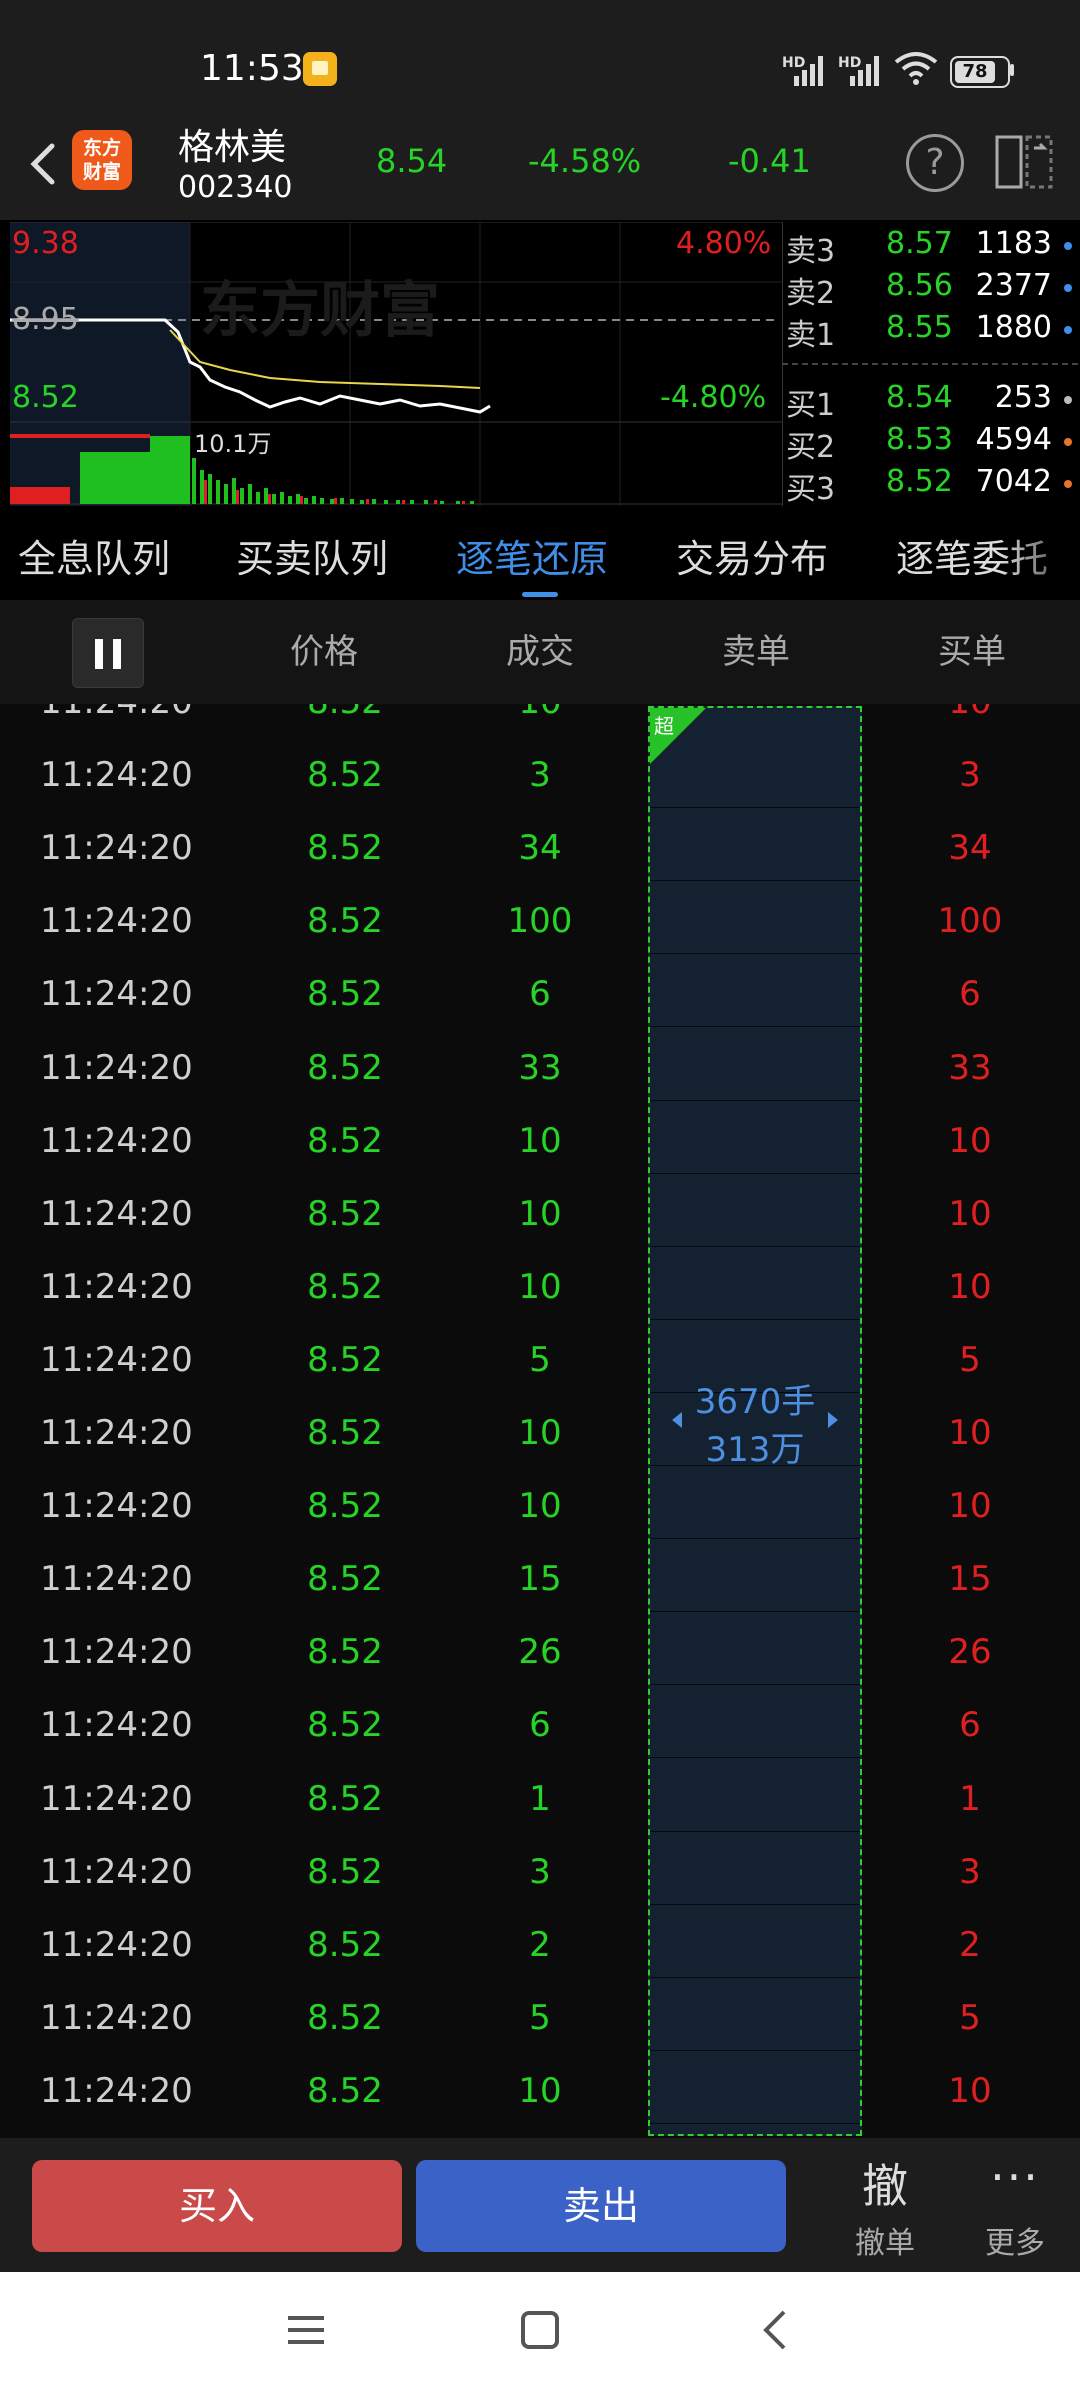  What do you see at coordinates (931, 485) in the screenshot?
I see `bid-row-3: 买3 8.52 7042` at bounding box center [931, 485].